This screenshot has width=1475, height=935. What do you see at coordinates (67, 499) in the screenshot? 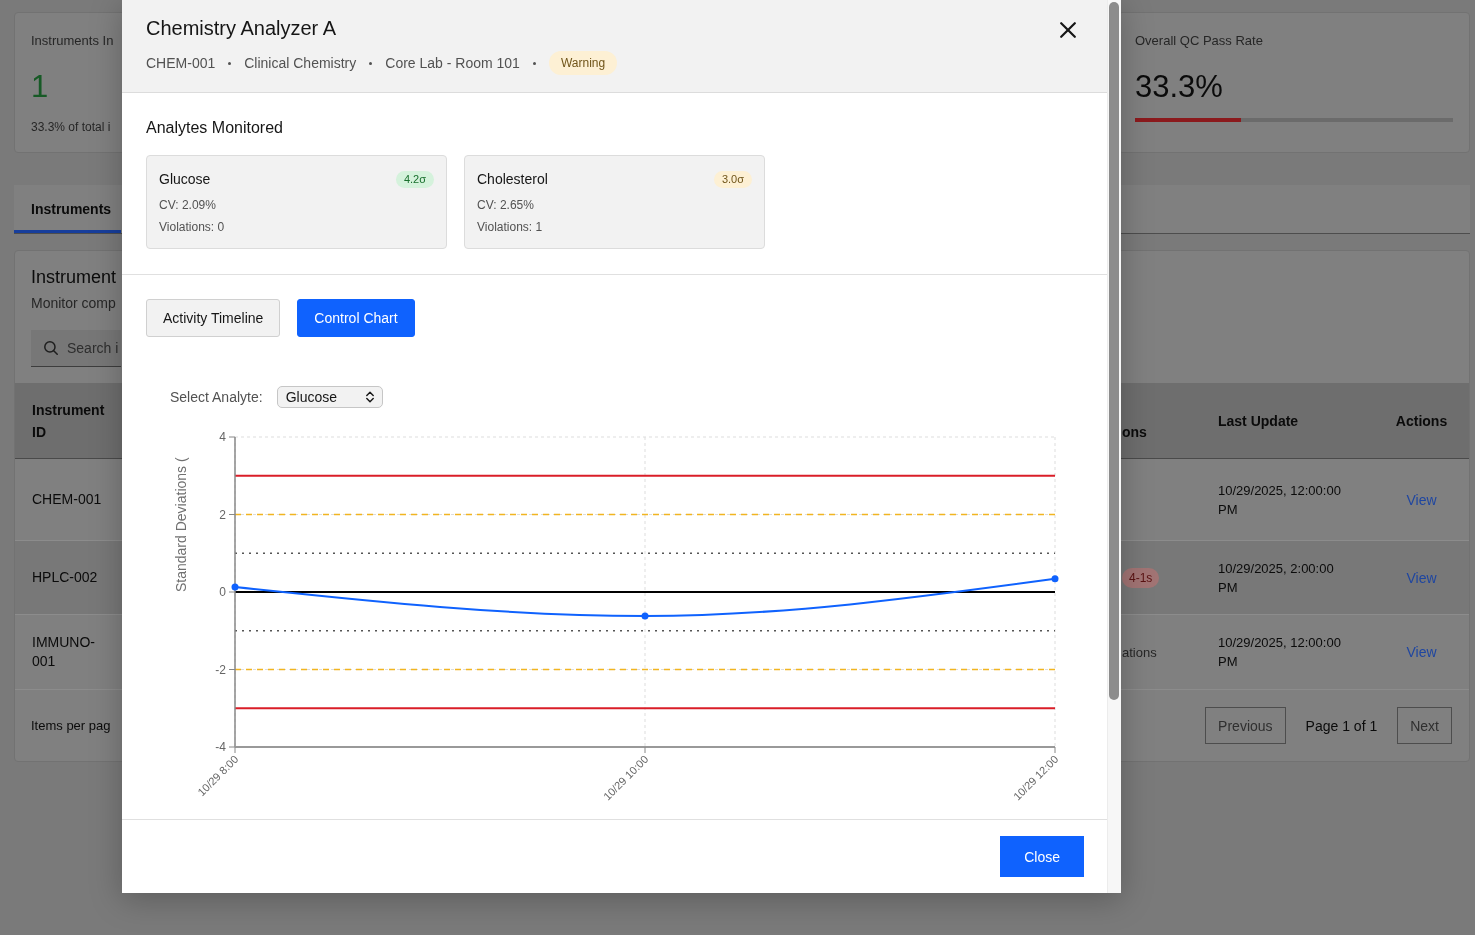
I see `table-cell: CHEM-001` at bounding box center [67, 499].